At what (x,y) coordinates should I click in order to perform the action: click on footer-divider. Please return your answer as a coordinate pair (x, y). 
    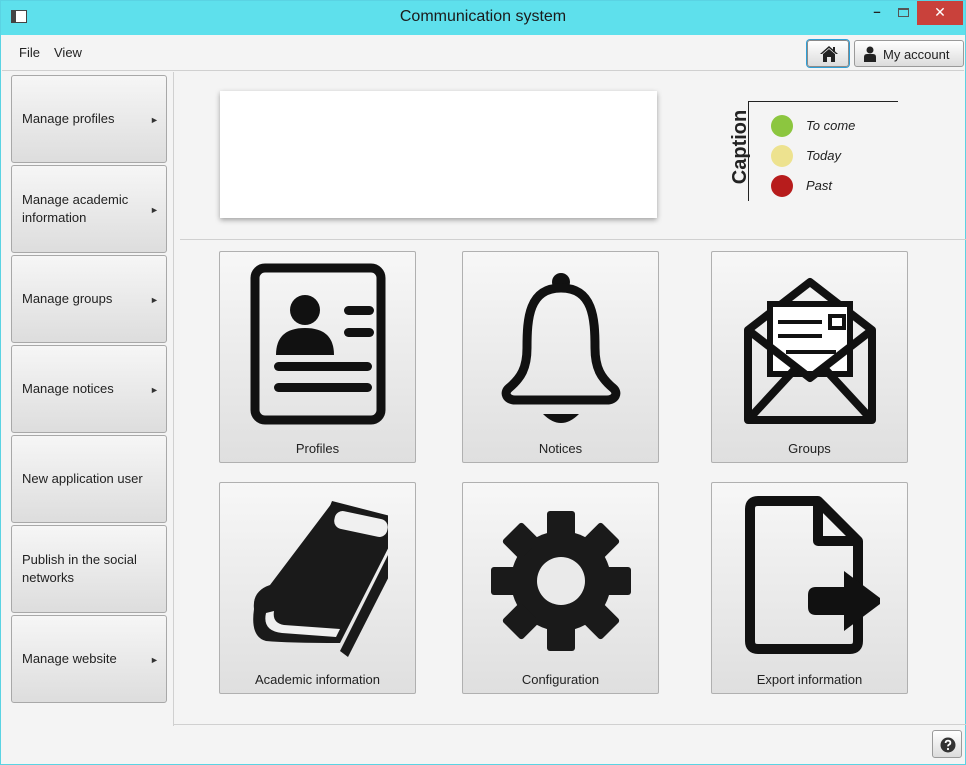
    Looking at the image, I should click on (570, 724).